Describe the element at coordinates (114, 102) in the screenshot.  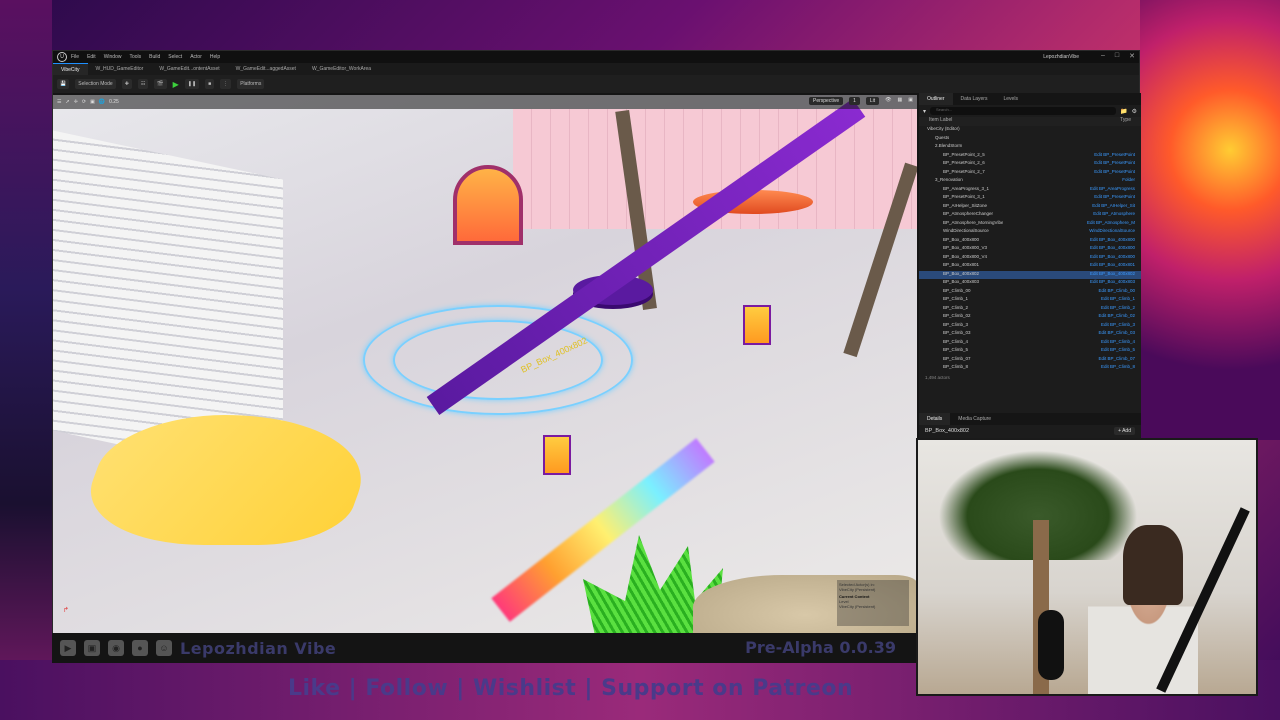
I see `snap-value: 0.25` at that location.